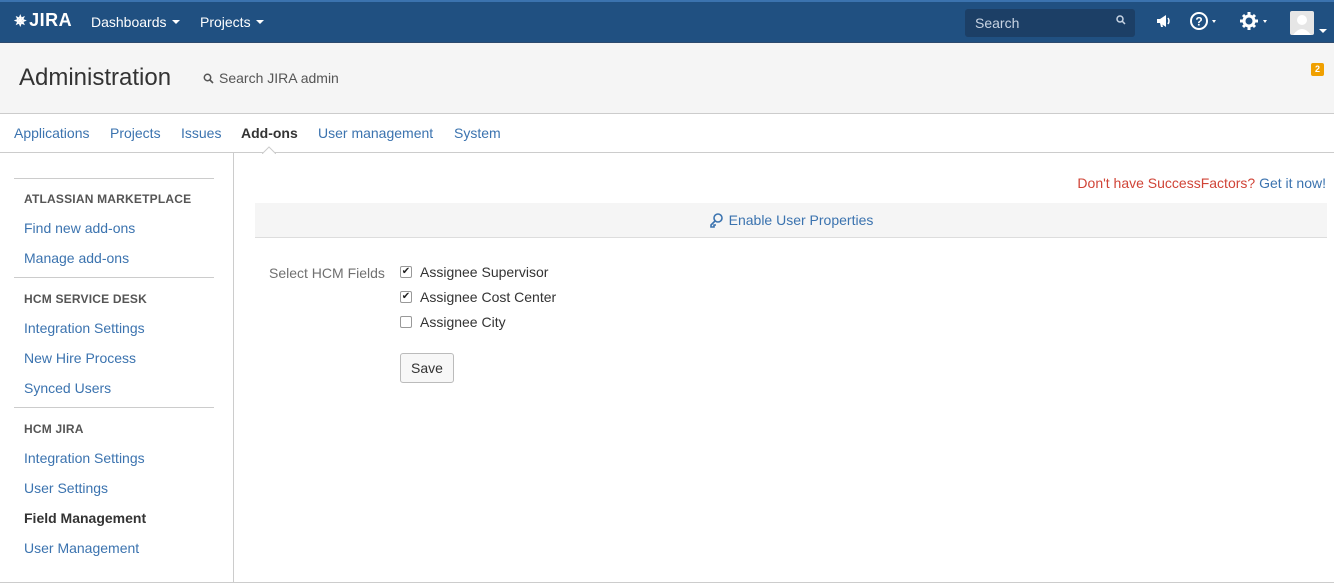 The height and width of the screenshot is (587, 1334). What do you see at coordinates (667, 582) in the screenshot?
I see `footer-divider` at bounding box center [667, 582].